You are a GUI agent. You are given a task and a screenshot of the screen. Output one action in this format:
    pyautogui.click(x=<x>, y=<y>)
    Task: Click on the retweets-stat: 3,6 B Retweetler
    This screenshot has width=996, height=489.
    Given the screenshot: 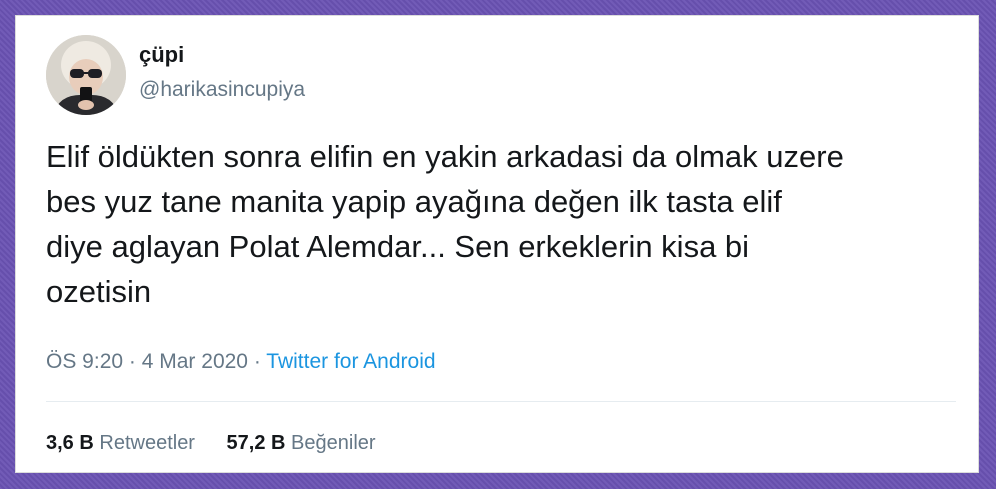 What is the action you would take?
    pyautogui.click(x=120, y=443)
    